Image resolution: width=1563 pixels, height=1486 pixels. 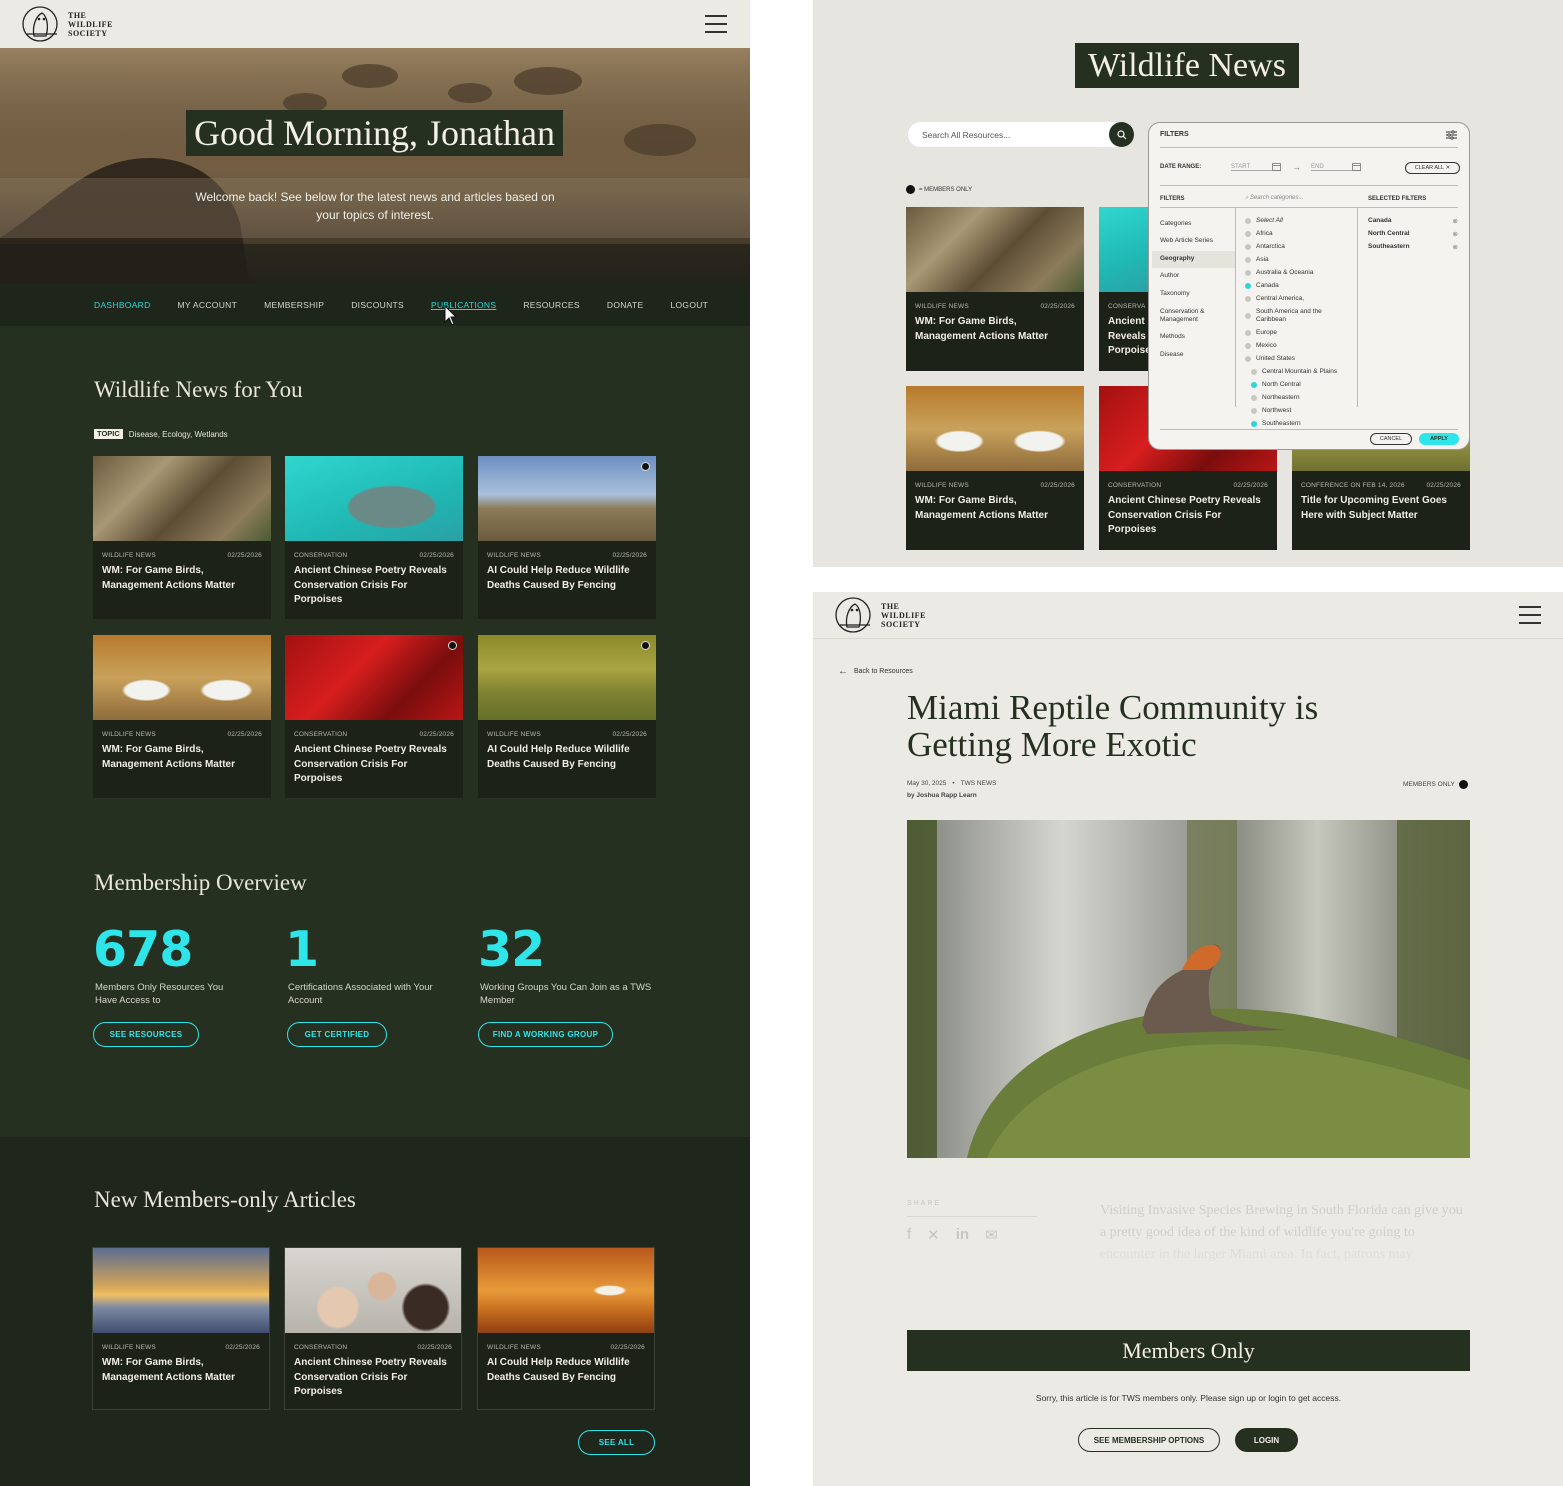 What do you see at coordinates (1129, 336) in the screenshot?
I see `card-title: Ancient Reveals Porpoise` at bounding box center [1129, 336].